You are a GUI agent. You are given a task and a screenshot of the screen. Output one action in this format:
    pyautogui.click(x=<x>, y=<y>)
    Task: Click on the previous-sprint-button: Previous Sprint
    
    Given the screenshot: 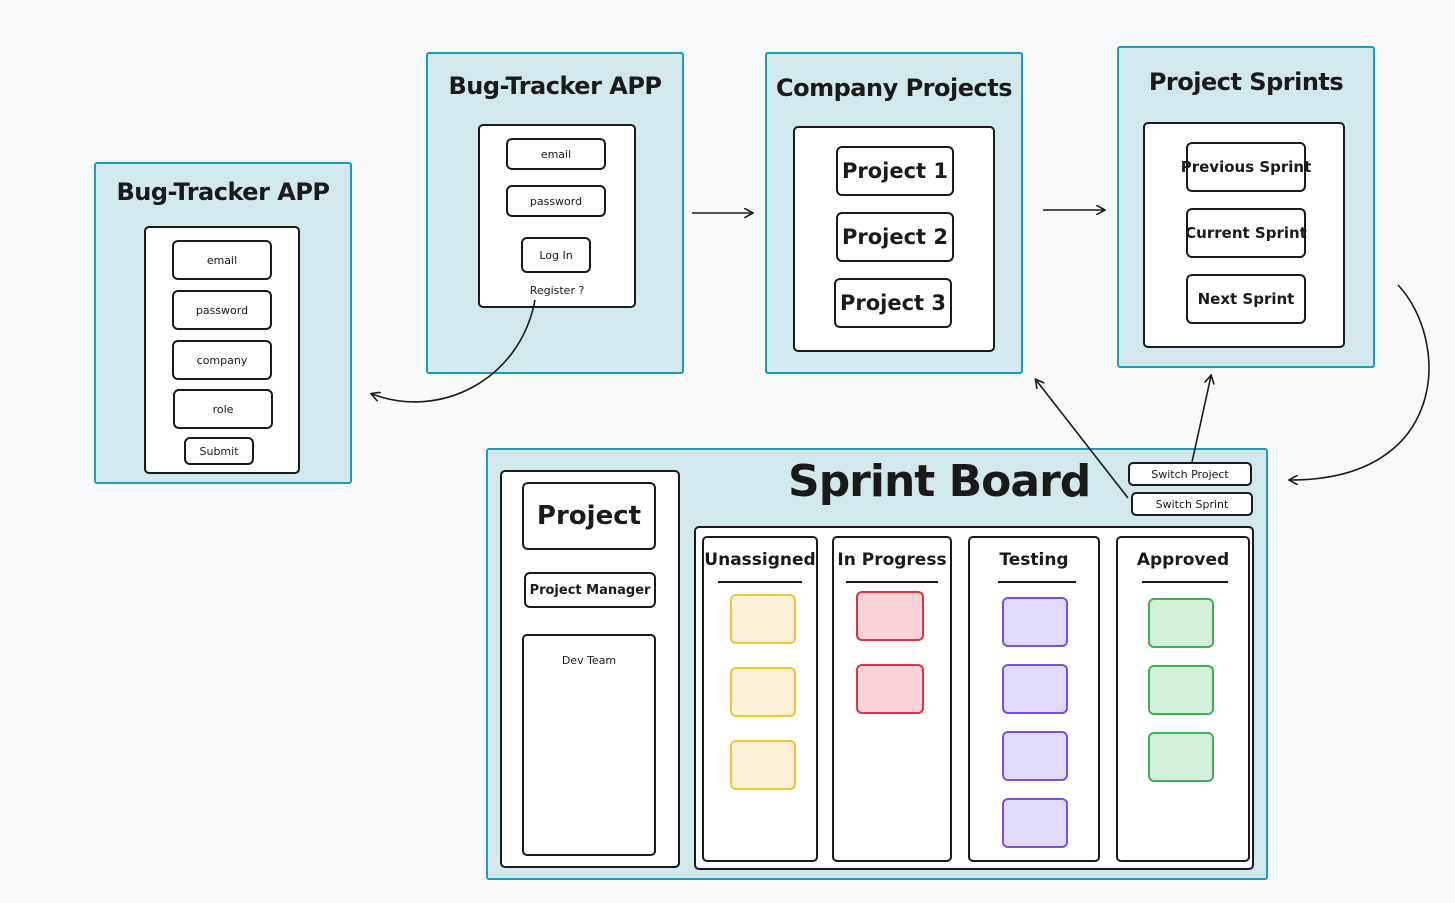 What is the action you would take?
    pyautogui.click(x=1246, y=167)
    